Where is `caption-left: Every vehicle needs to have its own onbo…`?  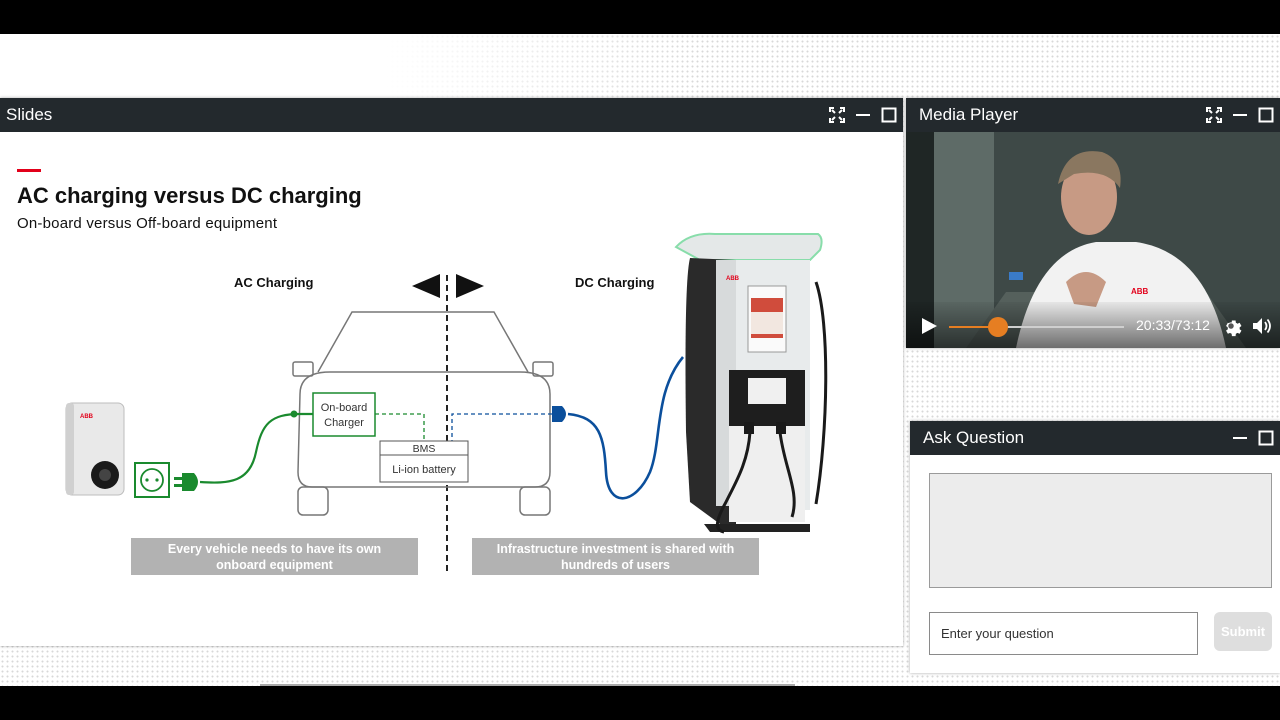
caption-left: Every vehicle needs to have its own onbo… is located at coordinates (274, 556).